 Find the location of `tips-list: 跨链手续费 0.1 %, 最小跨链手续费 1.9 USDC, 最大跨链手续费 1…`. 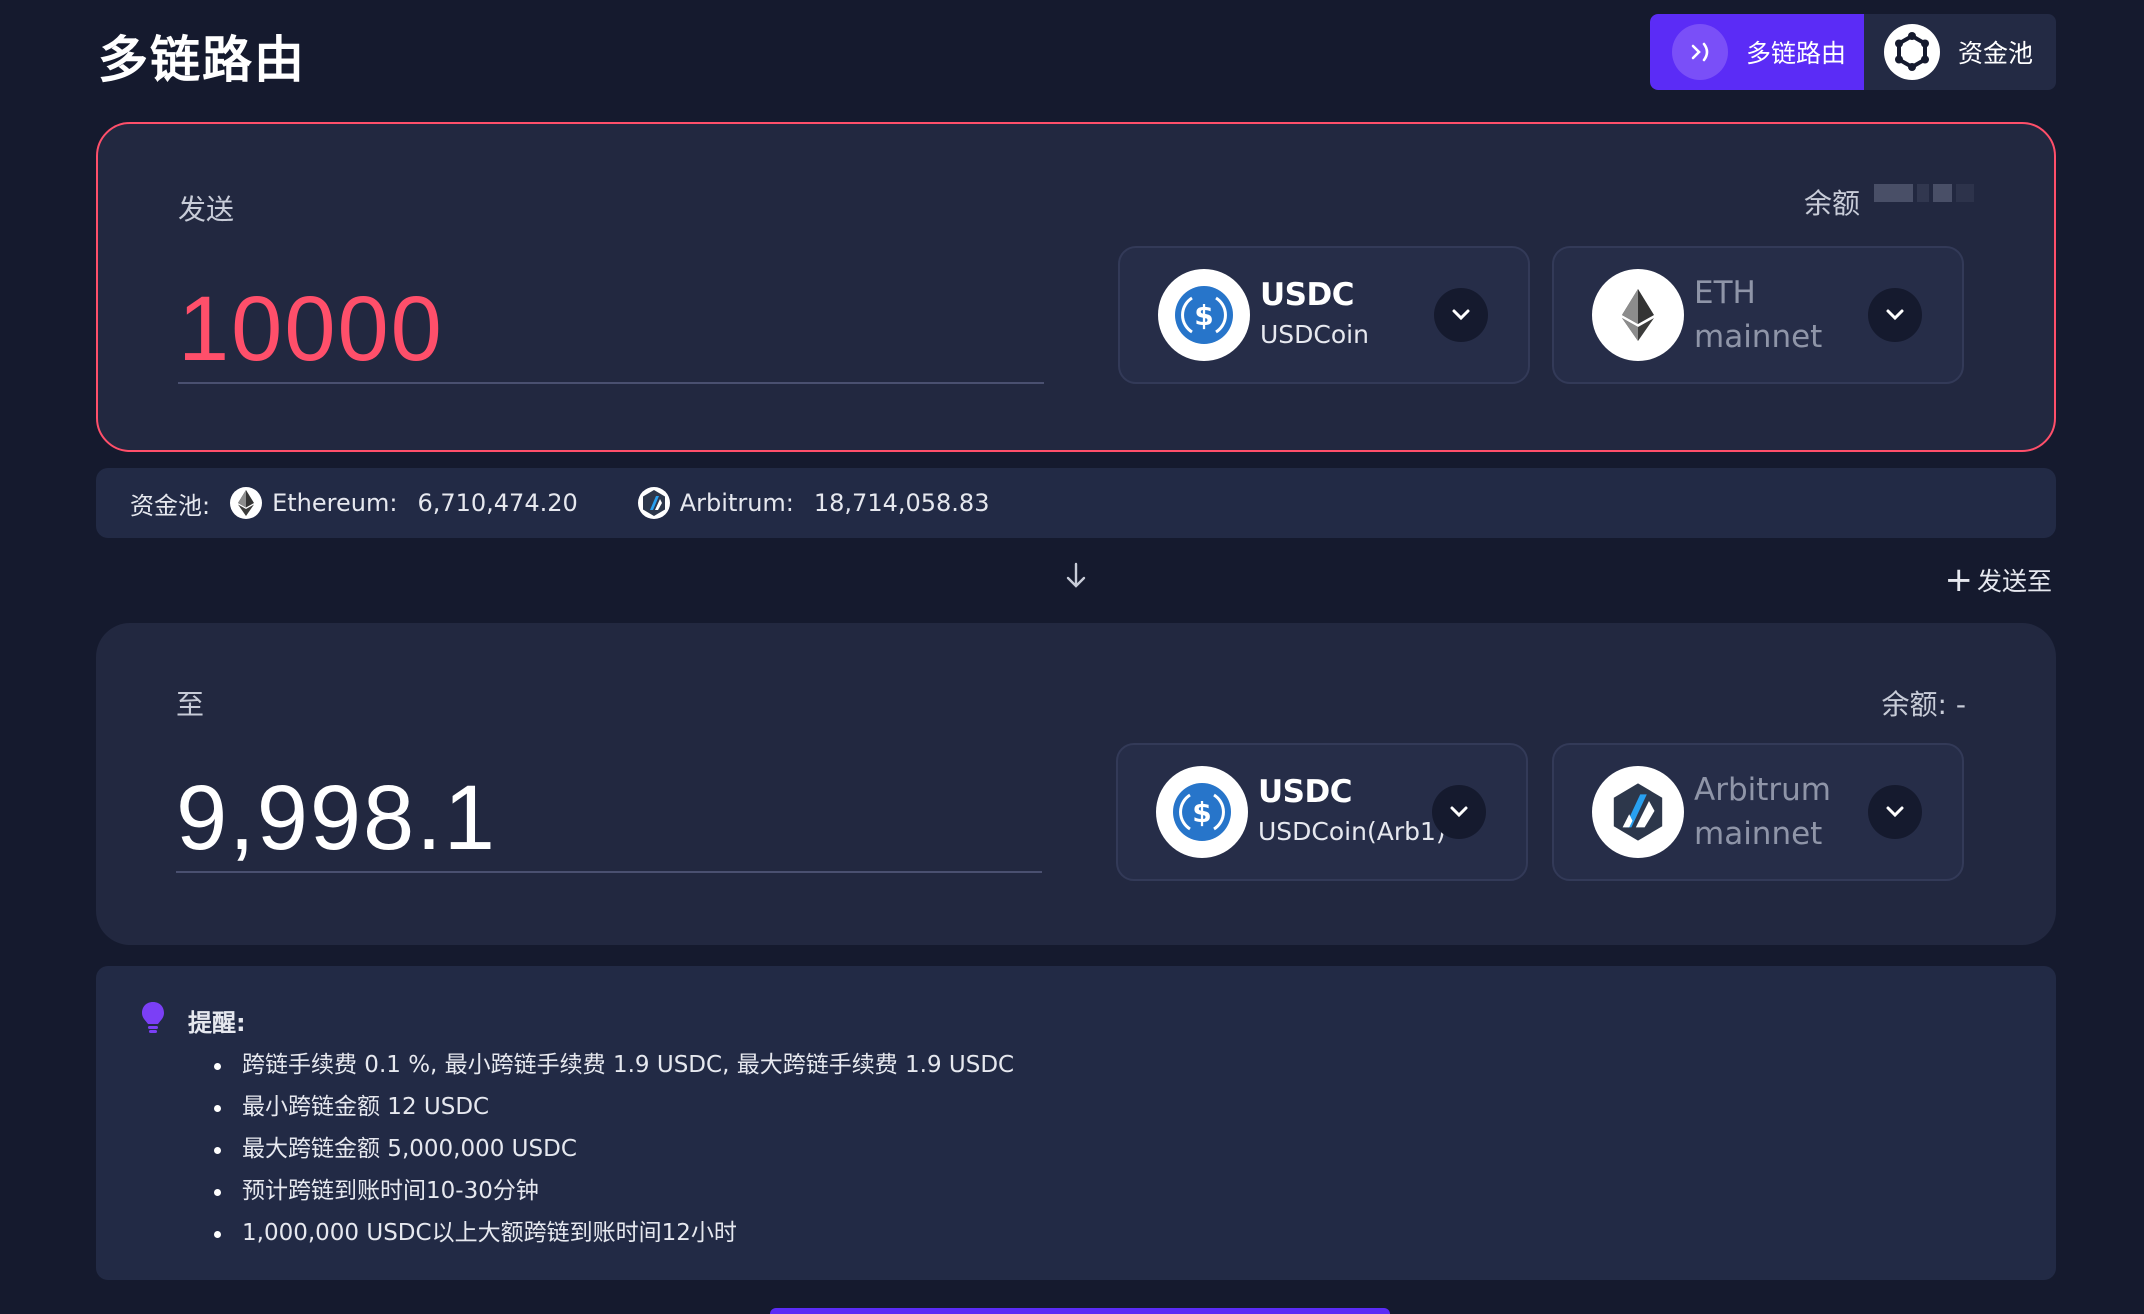

tips-list: 跨链手续费 0.1 %, 最小跨链手续费 1.9 USDC, 最大跨链手续费 1… is located at coordinates (1135, 1149).